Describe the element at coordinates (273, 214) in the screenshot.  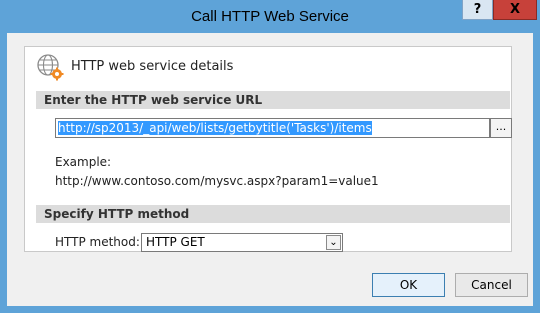
I see `method-section-header: Specify HTTP method` at that location.